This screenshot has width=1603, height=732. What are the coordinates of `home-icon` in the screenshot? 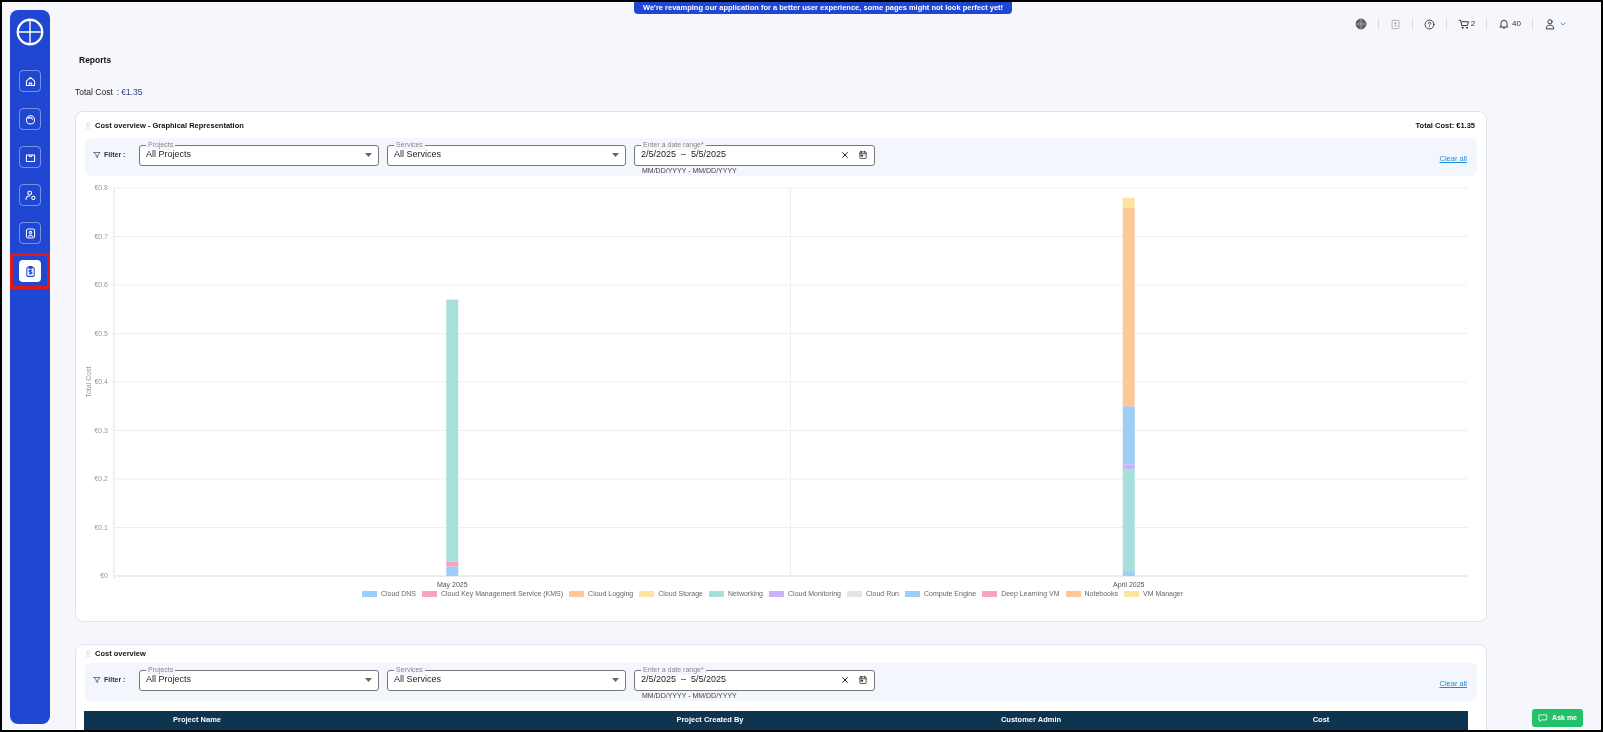 It's located at (30, 81).